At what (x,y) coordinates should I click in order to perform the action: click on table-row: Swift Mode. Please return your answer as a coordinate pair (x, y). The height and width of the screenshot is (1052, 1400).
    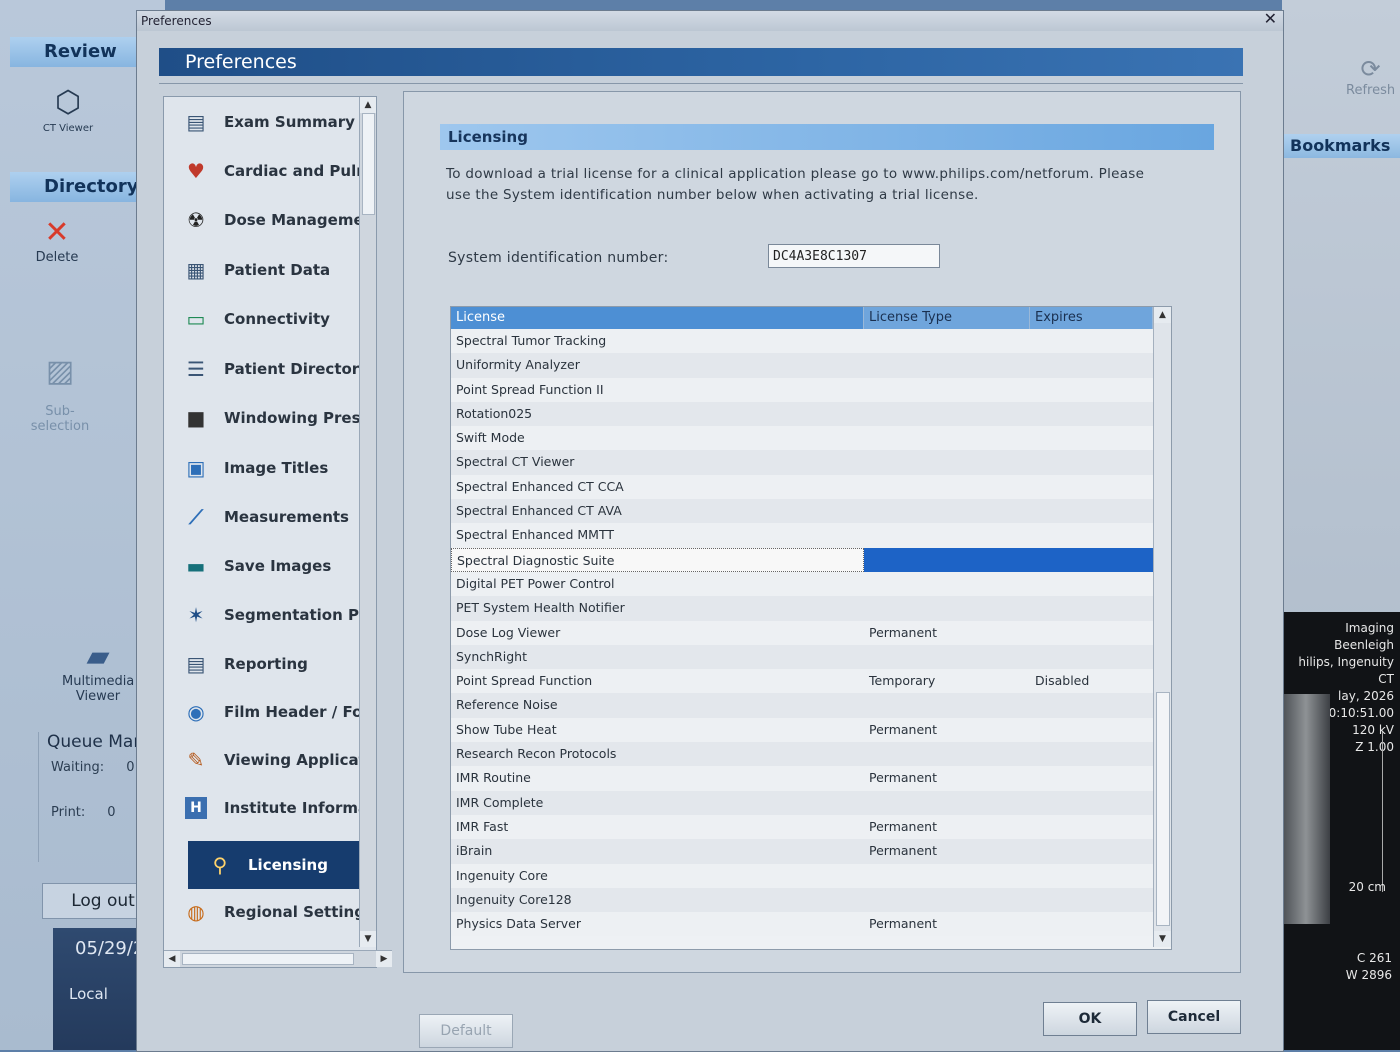
    Looking at the image, I should click on (802, 438).